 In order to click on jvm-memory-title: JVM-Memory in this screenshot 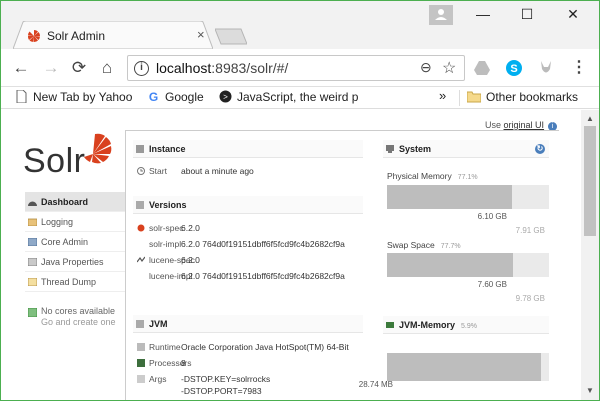, I will do `click(427, 325)`.